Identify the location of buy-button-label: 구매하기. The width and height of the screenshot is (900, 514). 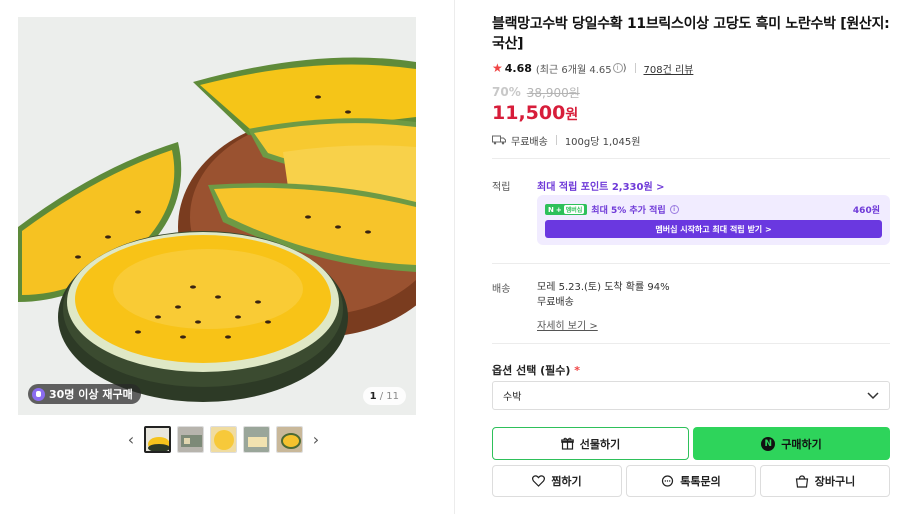
(801, 444).